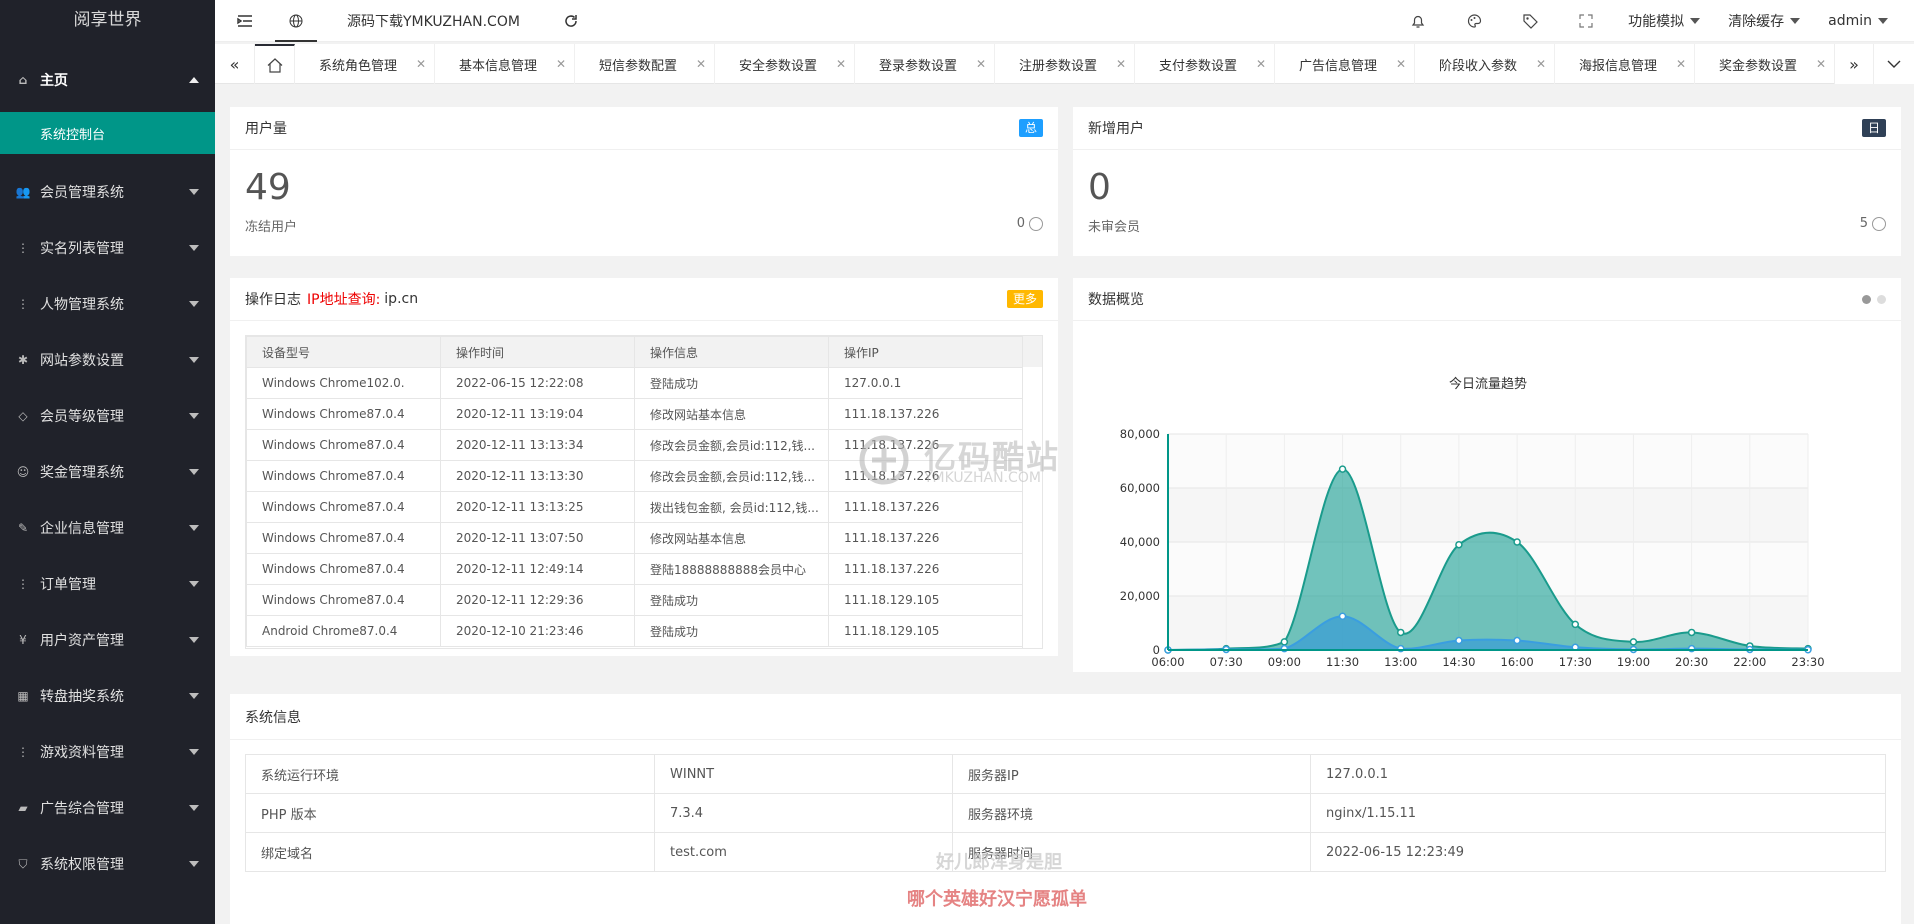 This screenshot has height=924, width=1914. Describe the element at coordinates (1474, 21) in the screenshot. I see `theme-button` at that location.